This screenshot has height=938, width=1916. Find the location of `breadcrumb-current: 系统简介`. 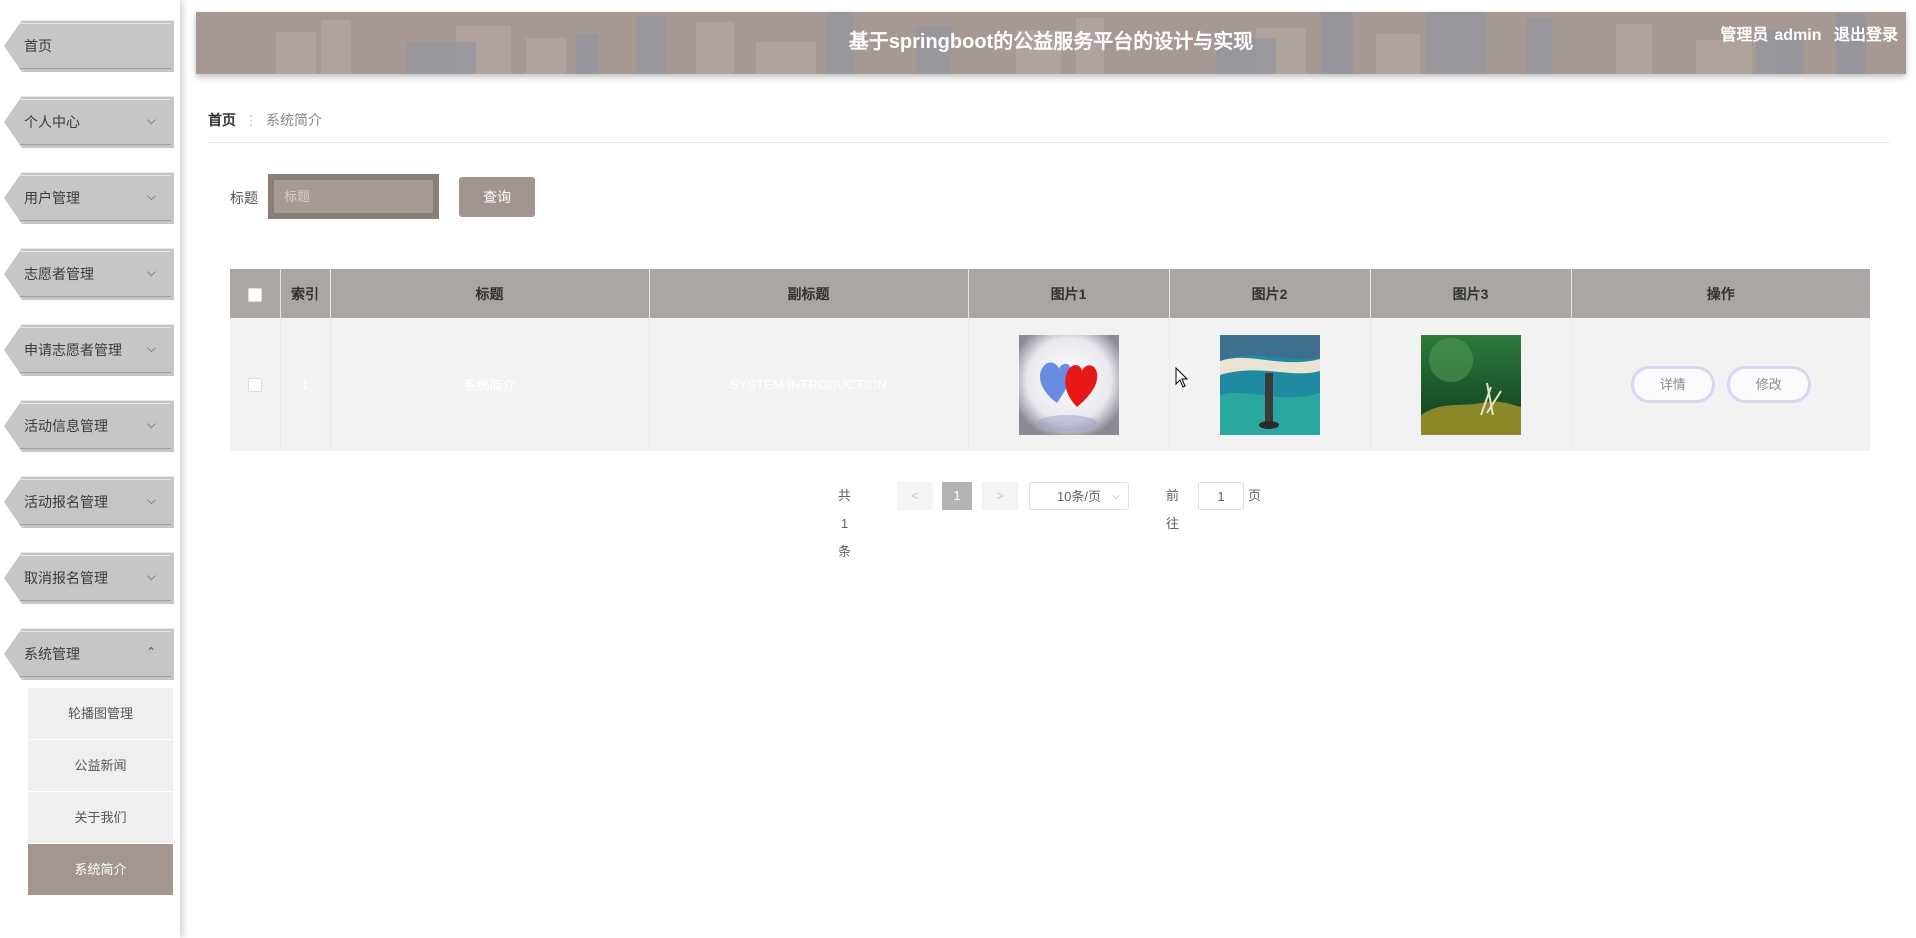

breadcrumb-current: 系统简介 is located at coordinates (294, 120).